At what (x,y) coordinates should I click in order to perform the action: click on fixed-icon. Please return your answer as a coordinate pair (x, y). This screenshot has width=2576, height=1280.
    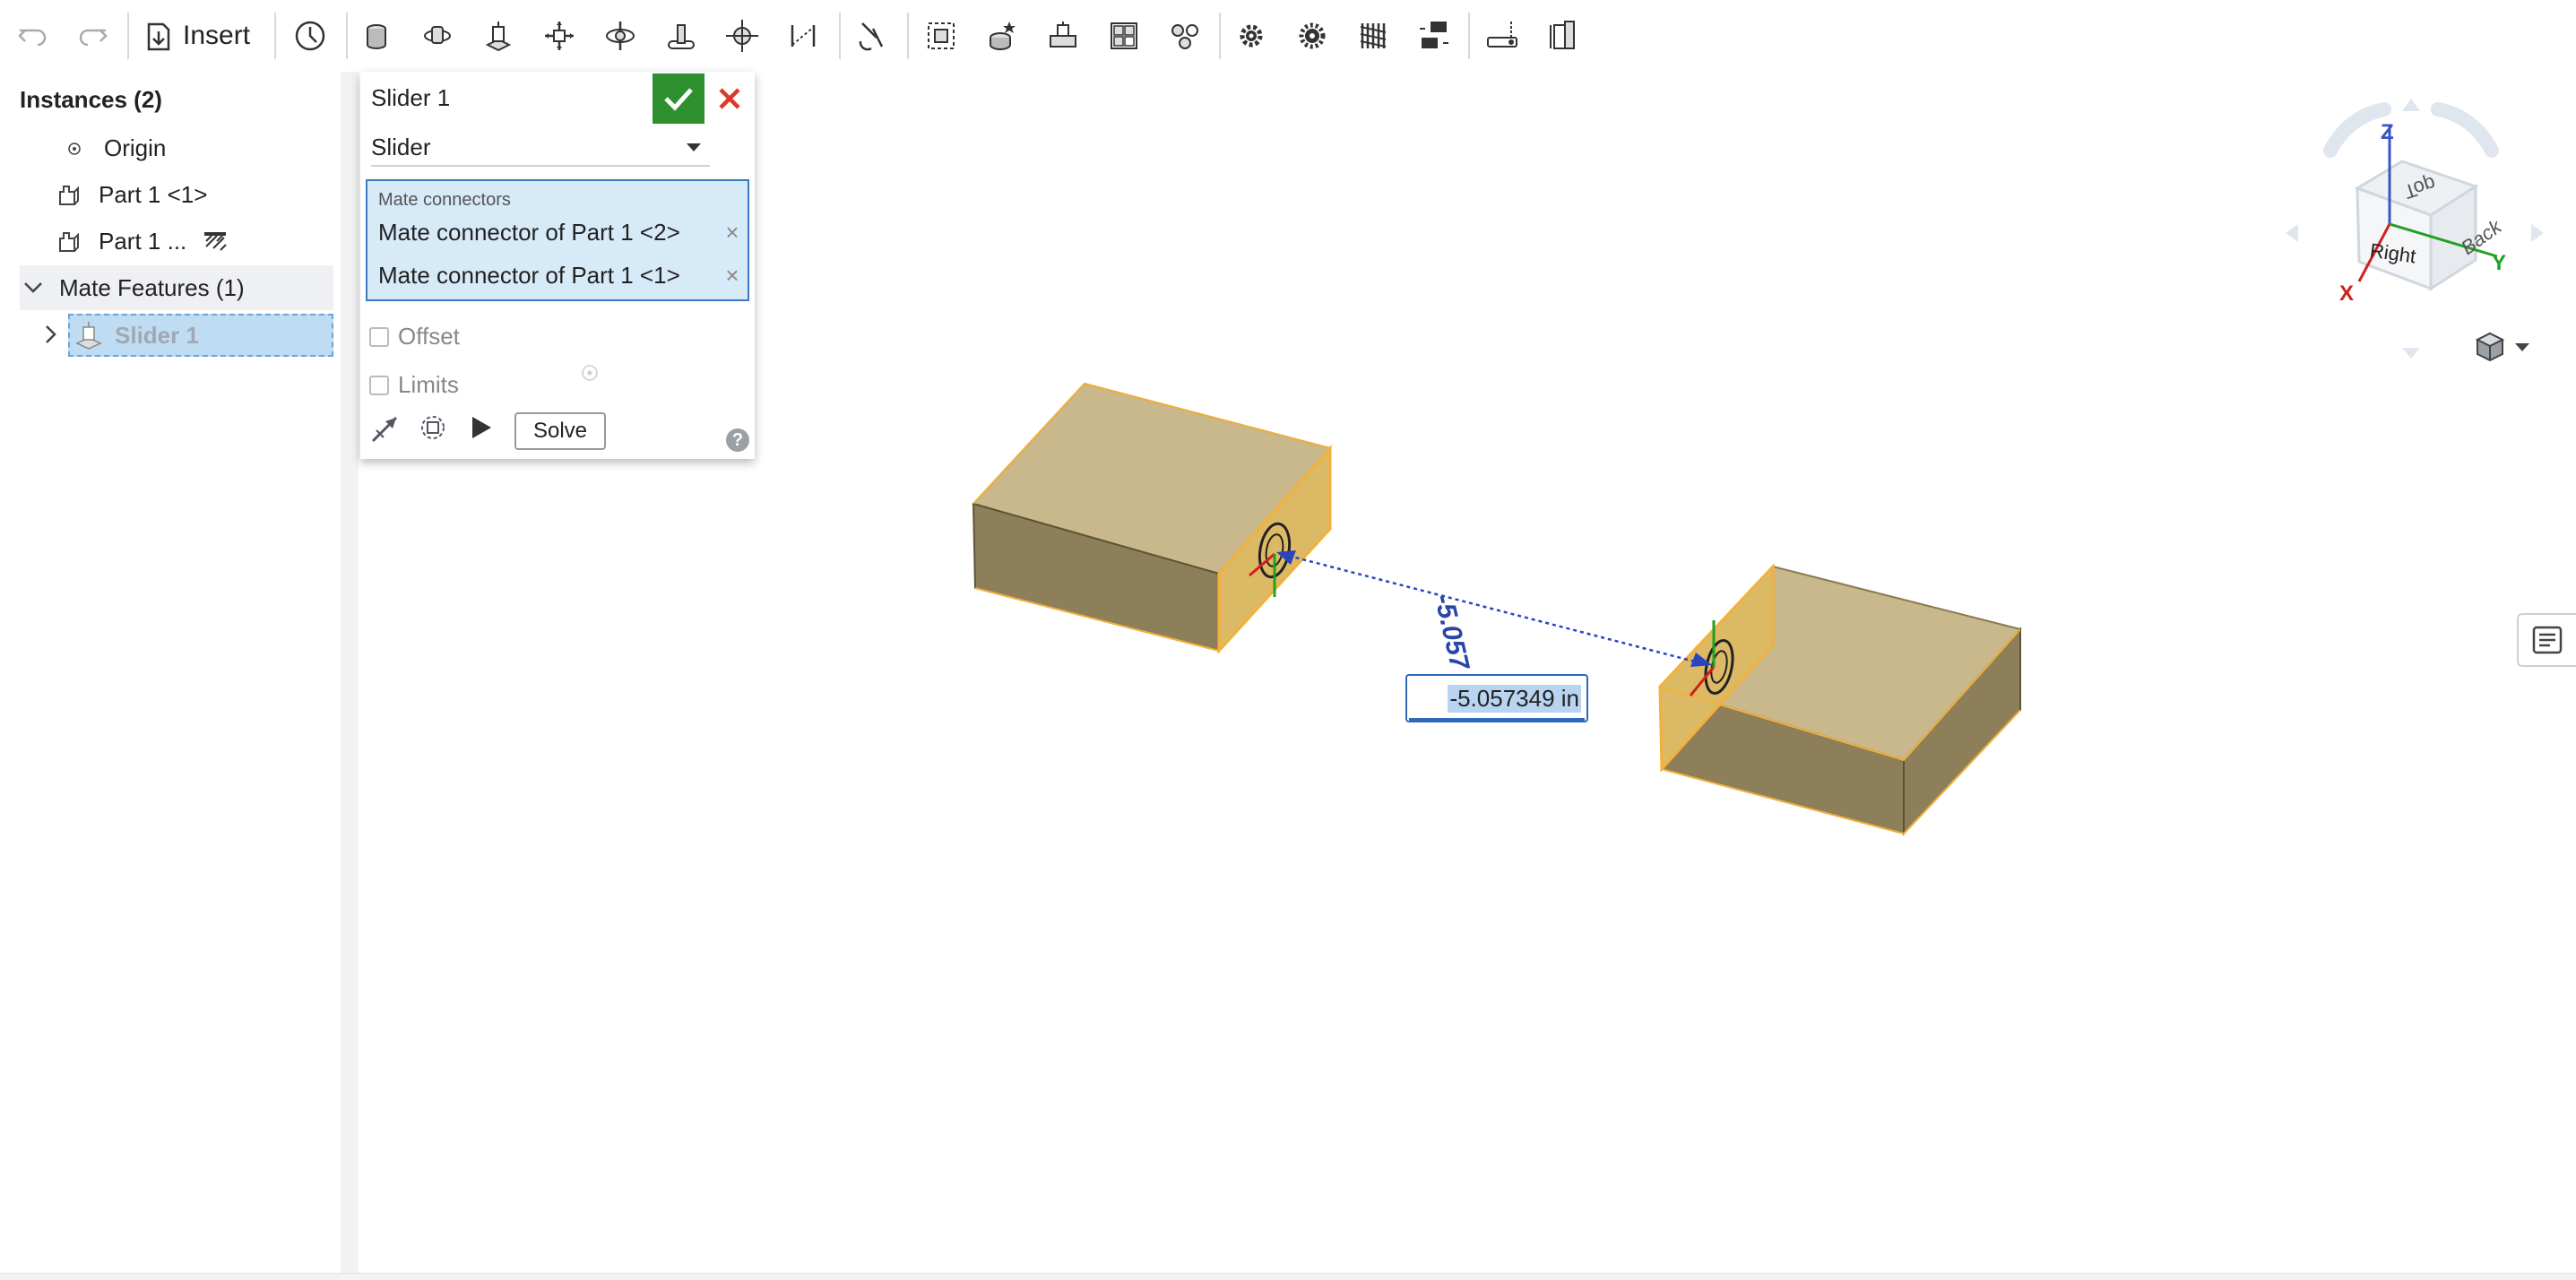
    Looking at the image, I should click on (215, 242).